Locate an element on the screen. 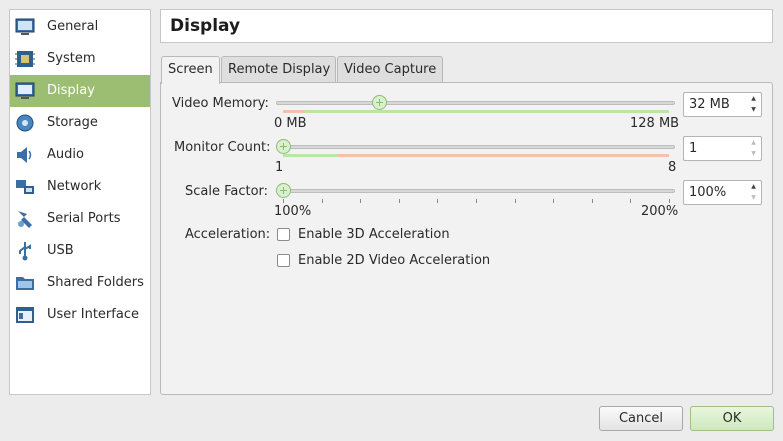 The width and height of the screenshot is (783, 441). monitor-count-slider is located at coordinates (475, 147).